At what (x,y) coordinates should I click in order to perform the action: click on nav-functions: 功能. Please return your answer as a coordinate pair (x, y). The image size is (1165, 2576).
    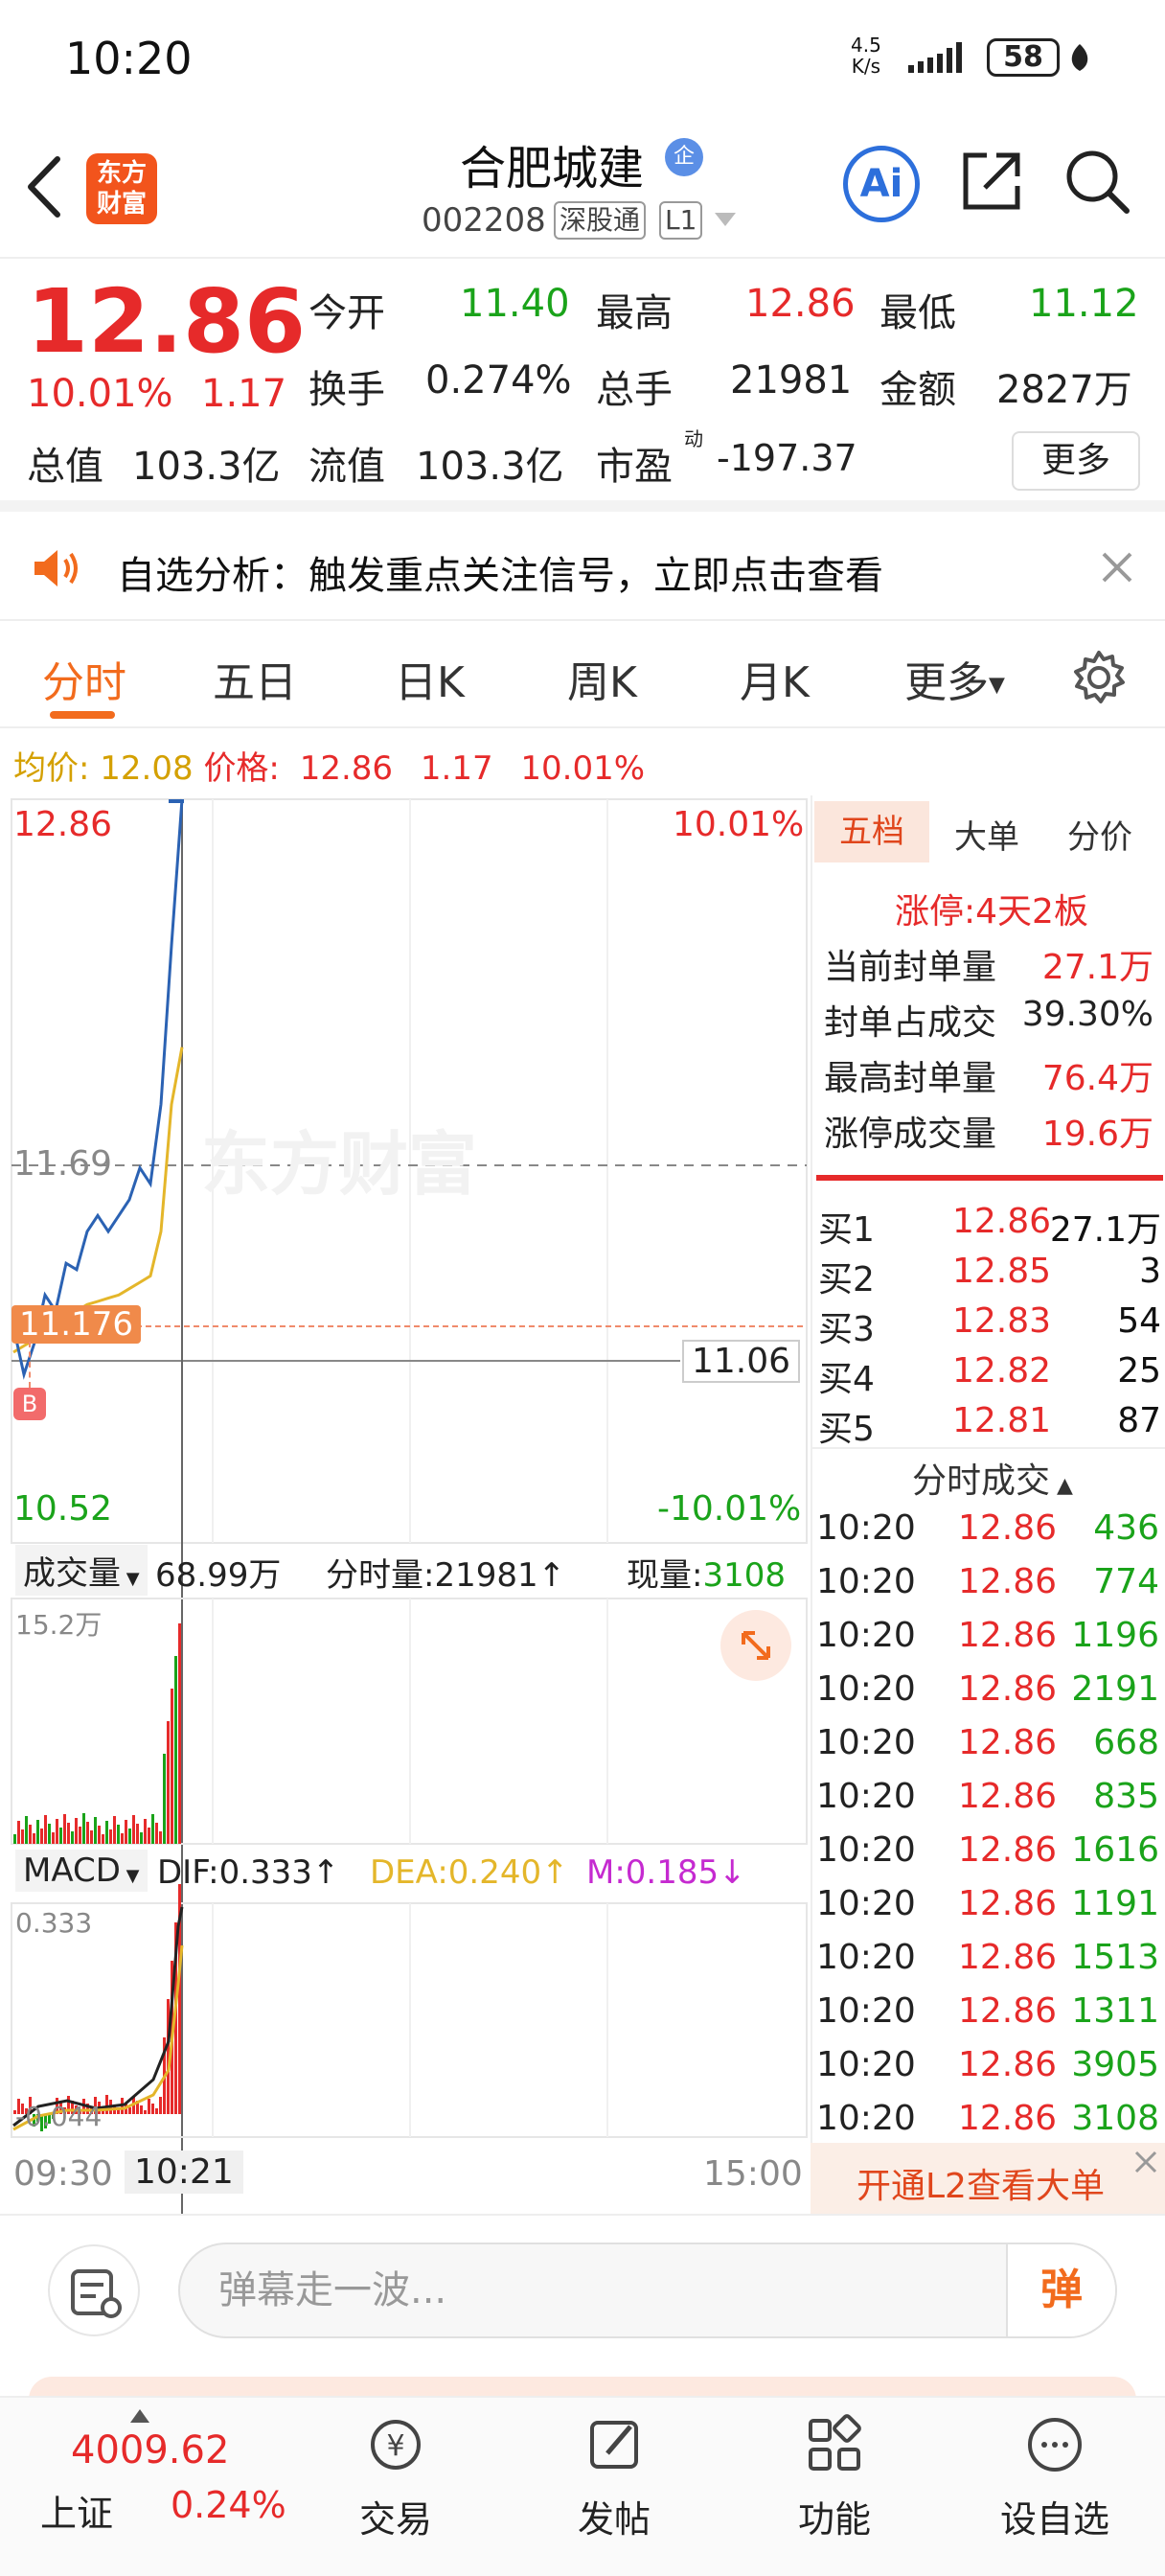
    Looking at the image, I should click on (835, 2476).